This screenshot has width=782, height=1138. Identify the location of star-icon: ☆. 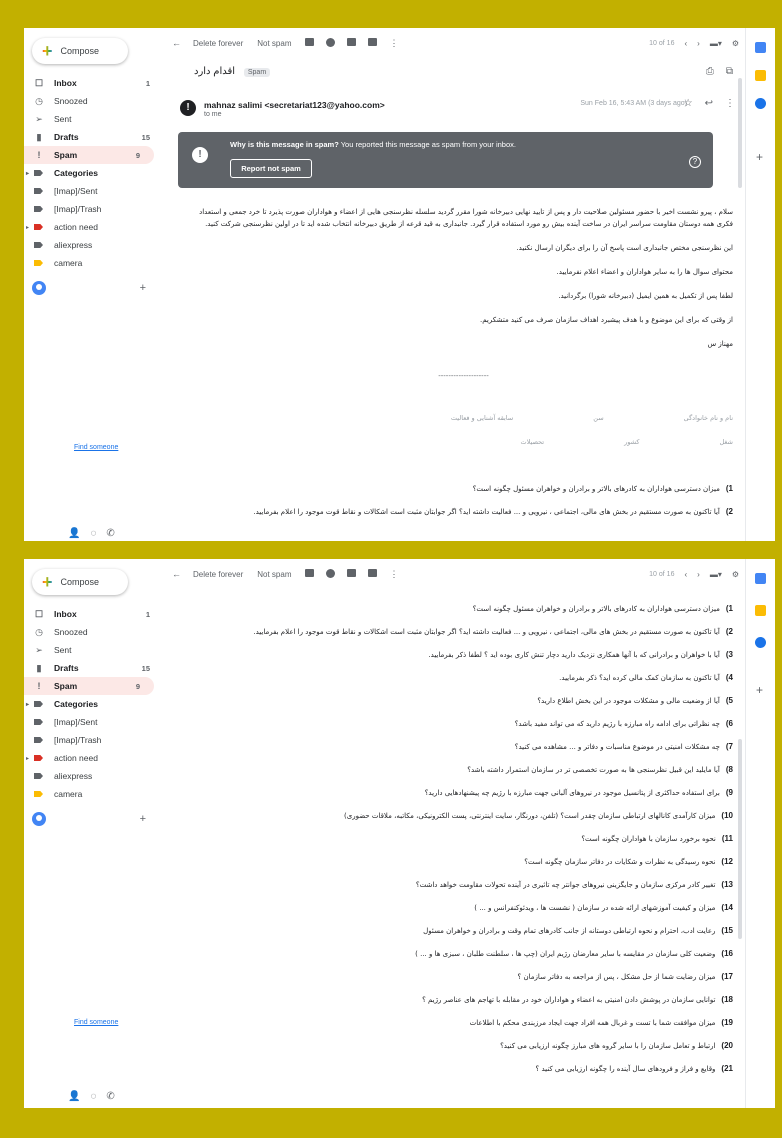
(688, 103).